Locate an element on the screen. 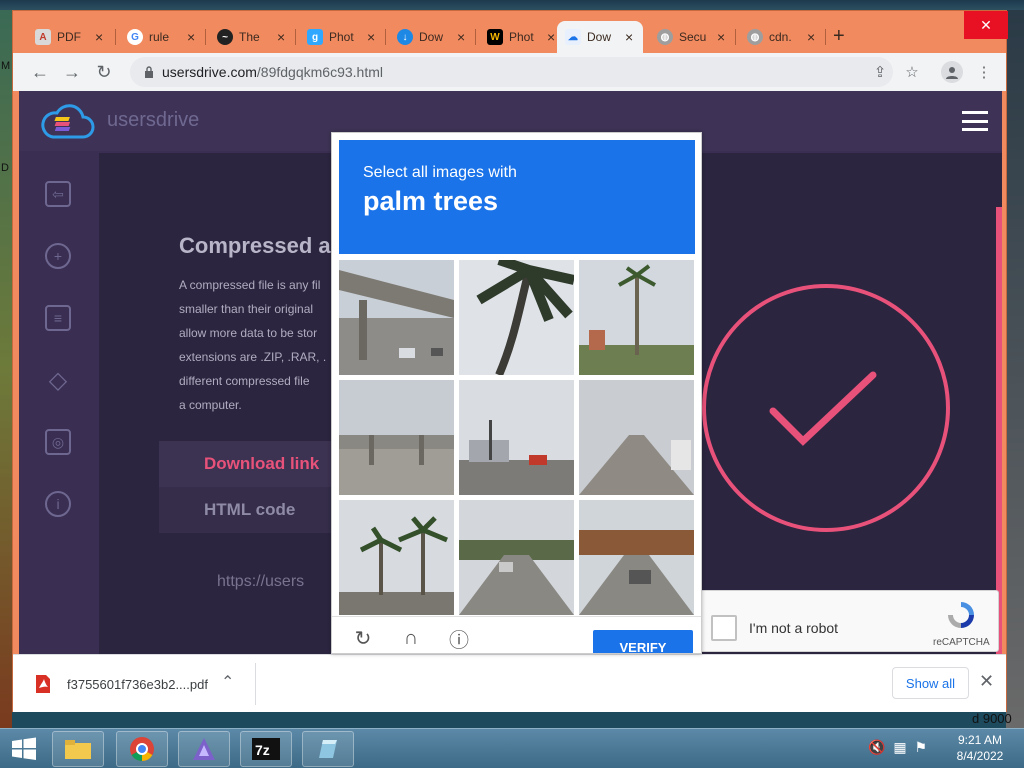  brand-name: usersdrive is located at coordinates (153, 120).